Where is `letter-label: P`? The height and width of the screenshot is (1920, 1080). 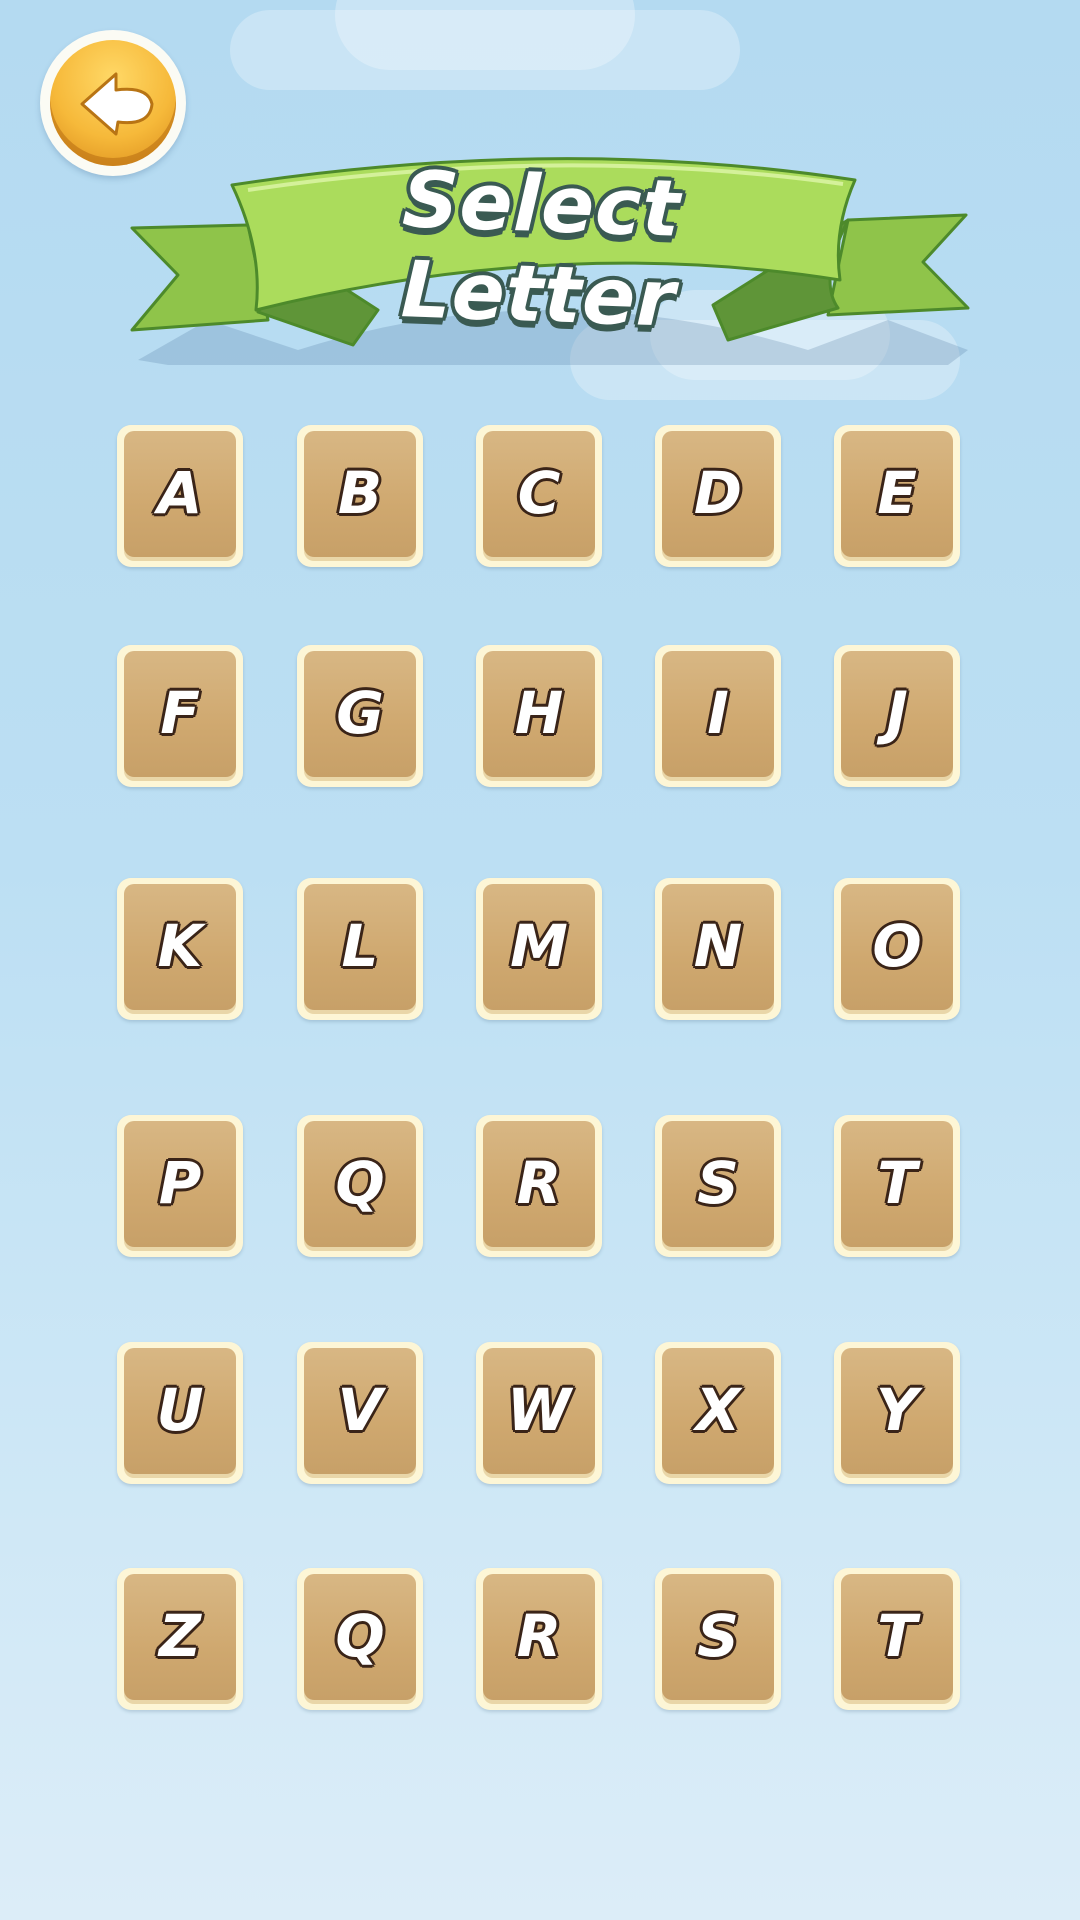 letter-label: P is located at coordinates (180, 1183).